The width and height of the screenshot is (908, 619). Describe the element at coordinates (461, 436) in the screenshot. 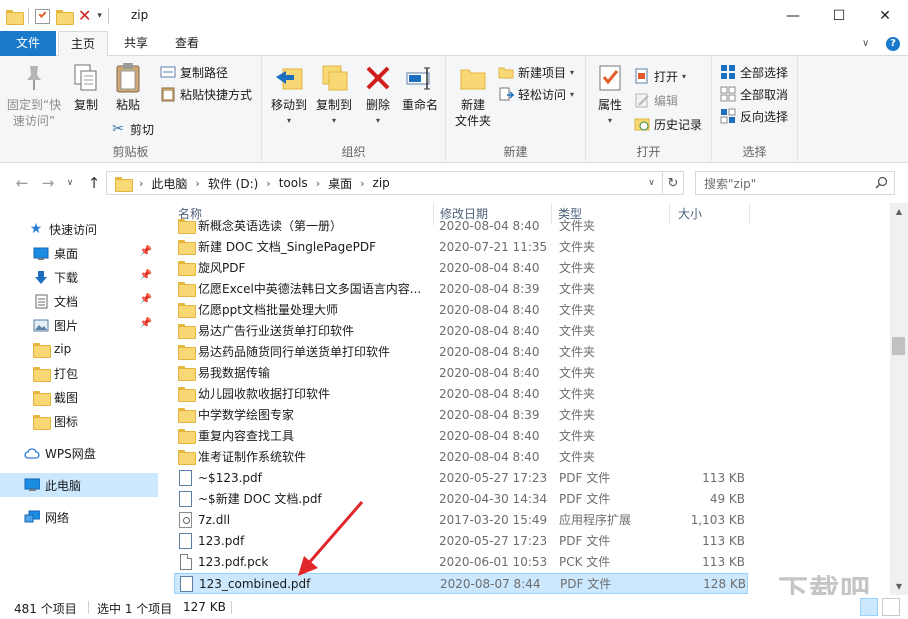

I see `table-row: 重复内容查找工具 2020-08-04 8:40 文件夹` at that location.